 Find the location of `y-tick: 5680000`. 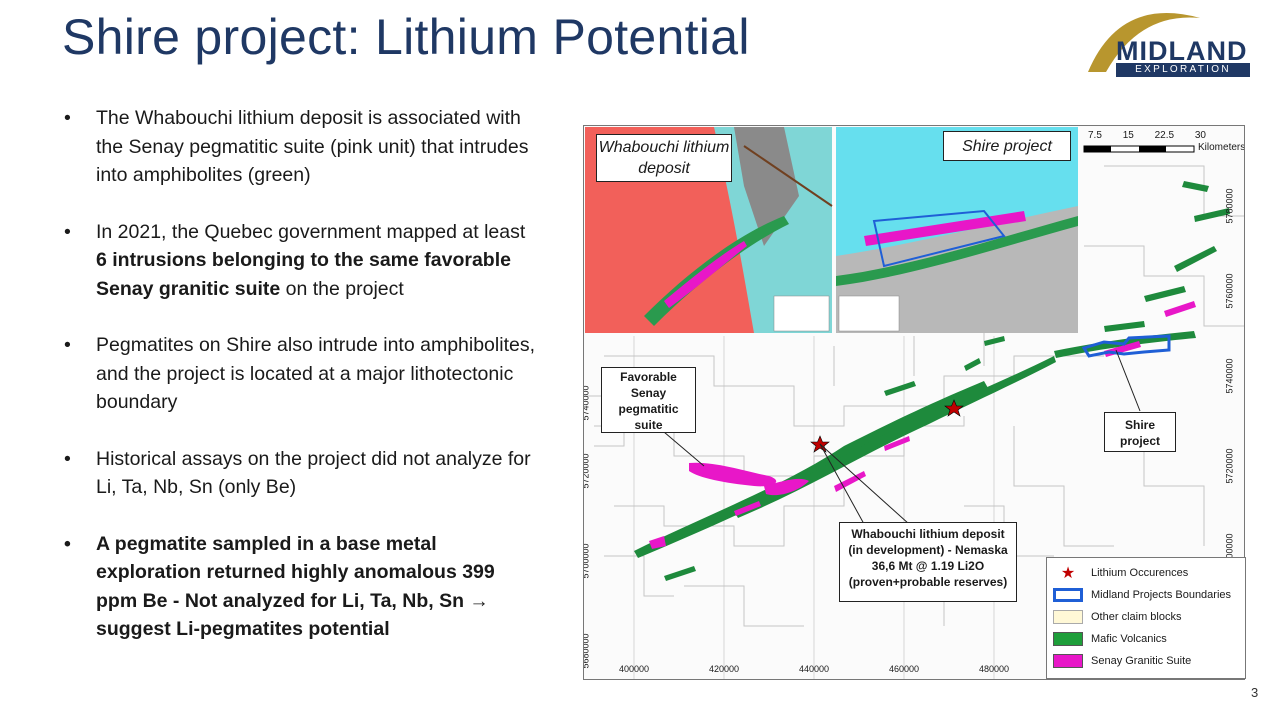

y-tick: 5680000 is located at coordinates (587, 651).